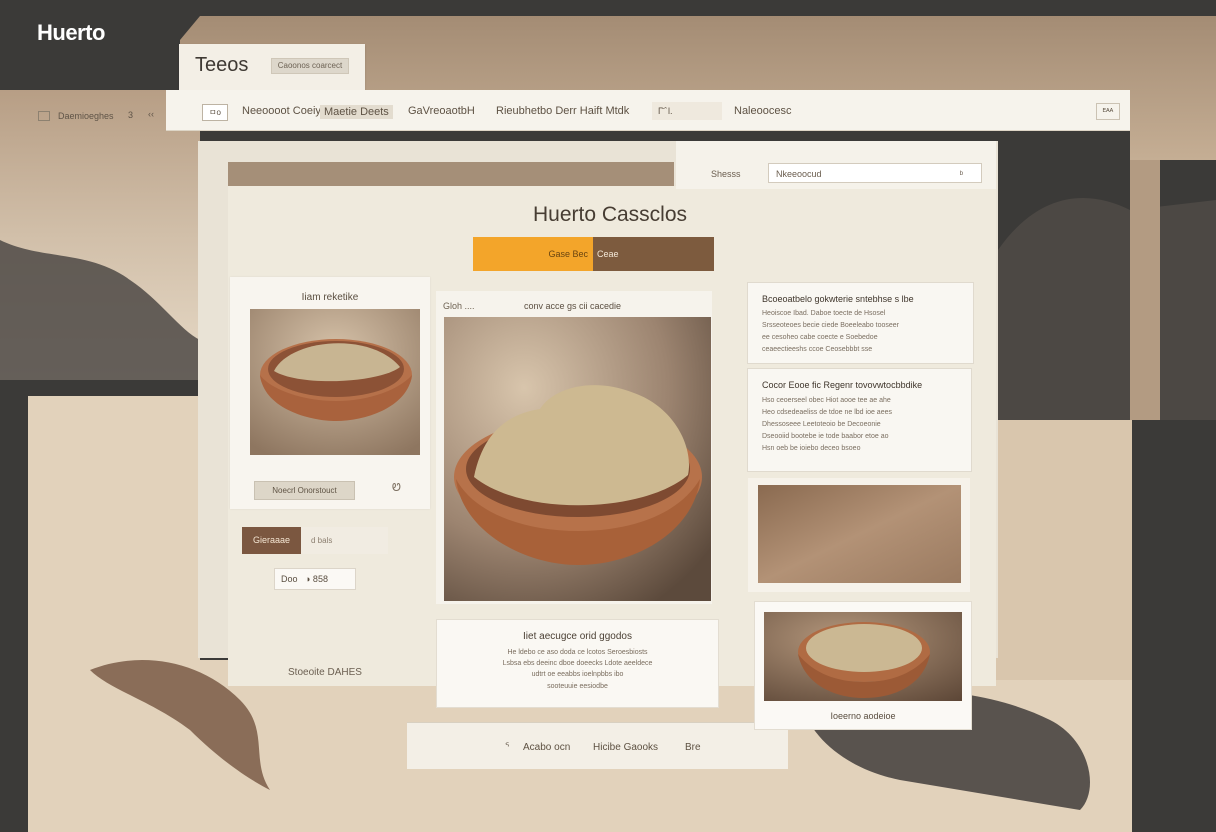 This screenshot has width=1216, height=832. Describe the element at coordinates (215, 112) in the screenshot. I see `home-button: ㅁo` at that location.